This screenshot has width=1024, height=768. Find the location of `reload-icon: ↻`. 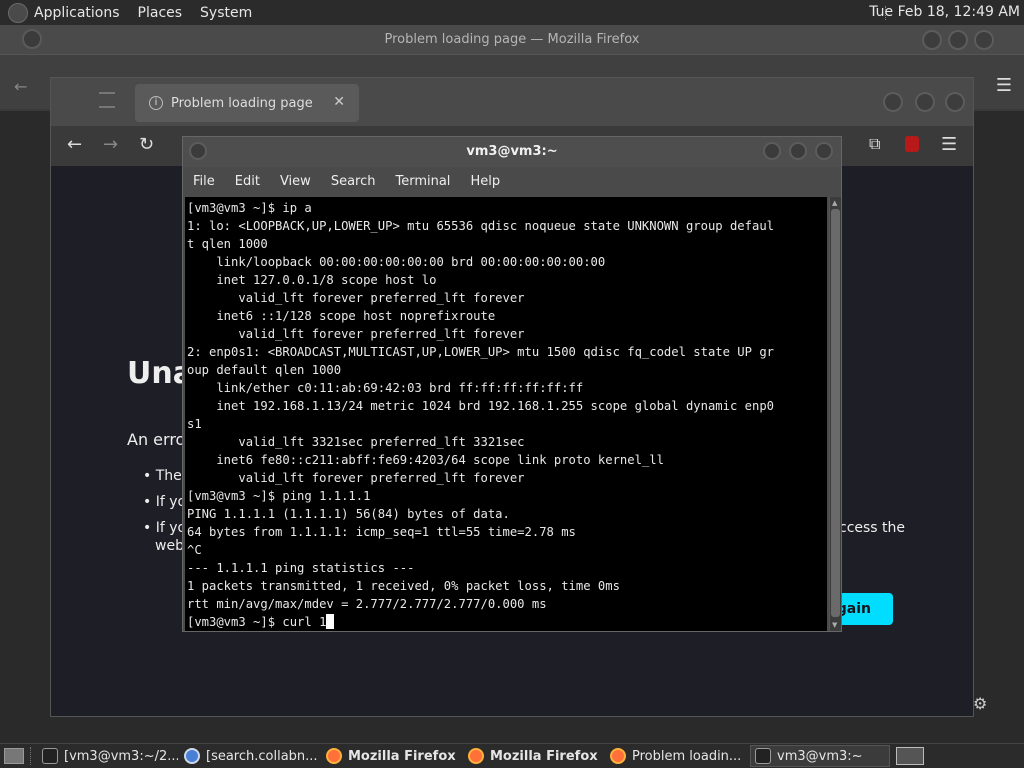

reload-icon: ↻ is located at coordinates (146, 144).